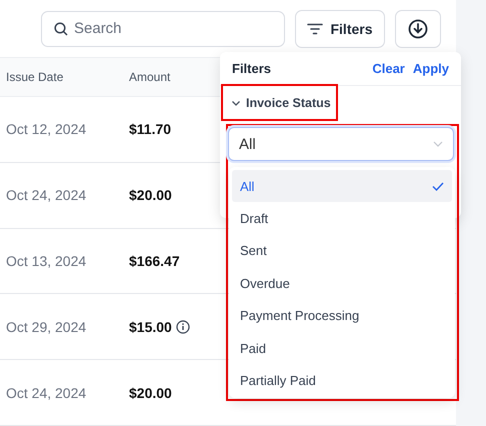 The image size is (486, 426). What do you see at coordinates (342, 218) in the screenshot?
I see `dropdown-option: Draft` at bounding box center [342, 218].